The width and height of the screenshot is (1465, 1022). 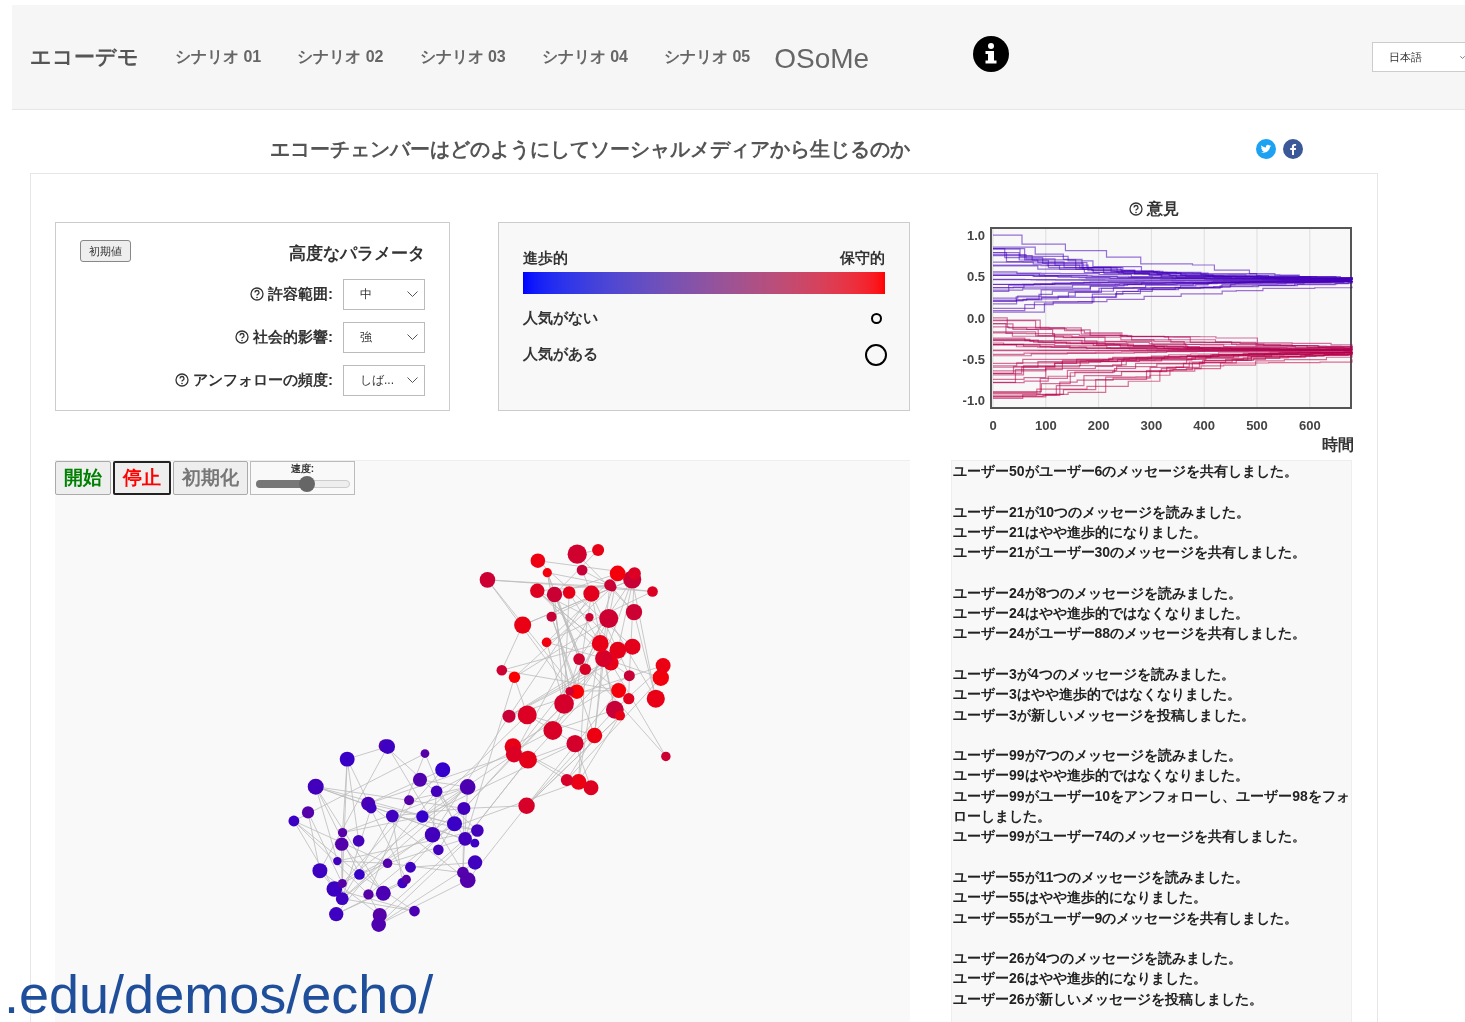 I want to click on log-line: ユーザー3が新しいメッセージを投稿しました。, so click(x=1104, y=715).